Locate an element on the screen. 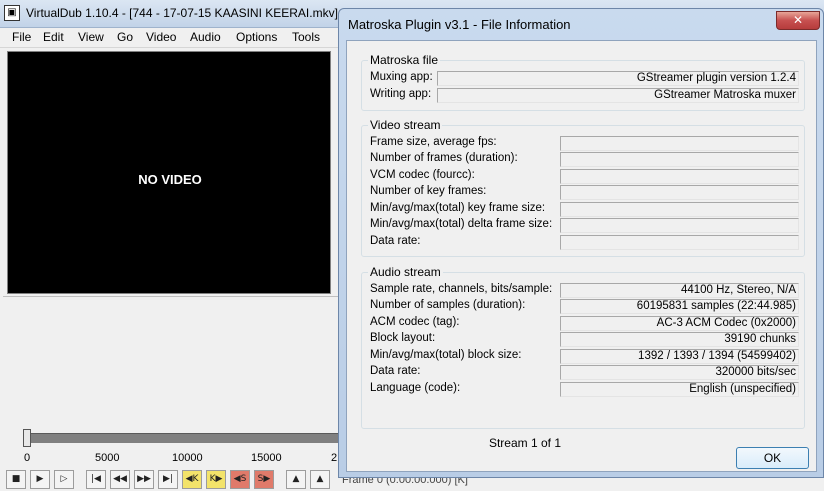 This screenshot has height=491, width=824. next-scene-icon: S▶ is located at coordinates (264, 479).